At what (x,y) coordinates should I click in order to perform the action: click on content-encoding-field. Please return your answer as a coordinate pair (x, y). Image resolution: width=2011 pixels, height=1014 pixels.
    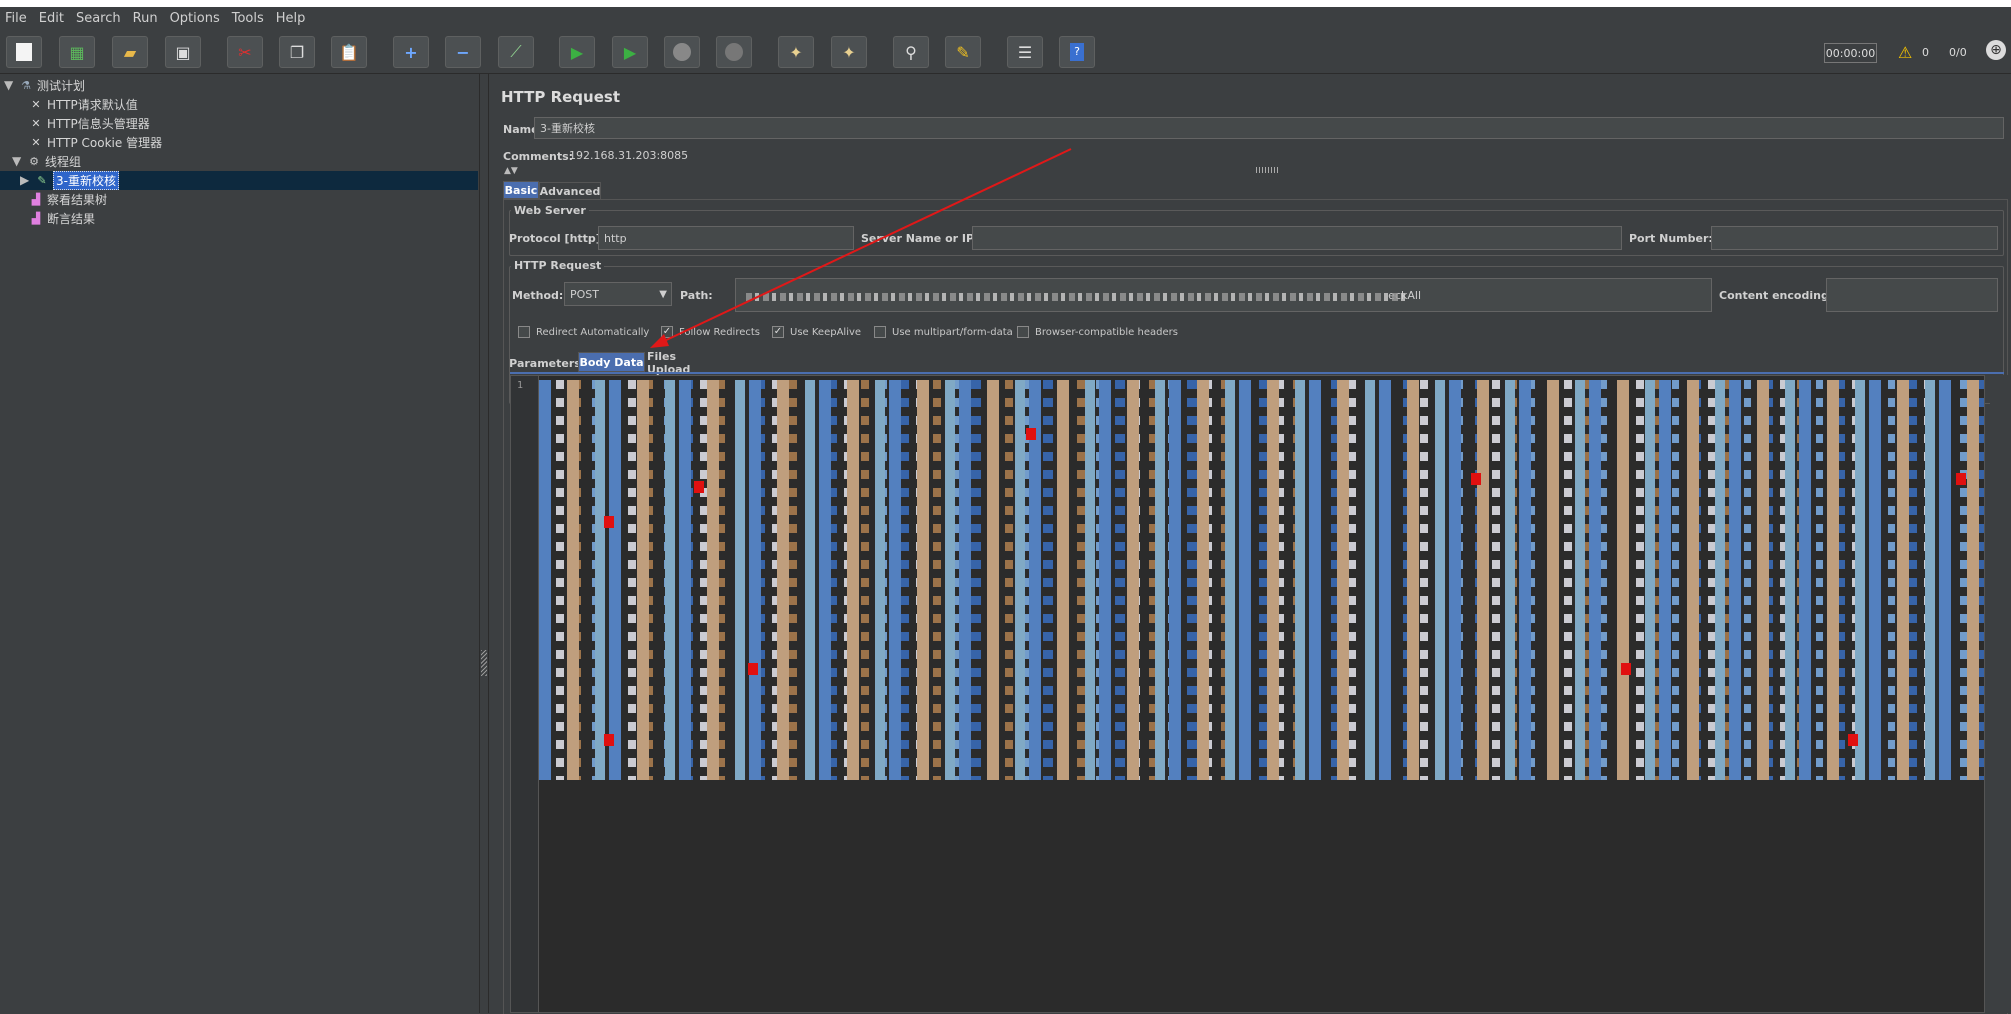
    Looking at the image, I should click on (1912, 295).